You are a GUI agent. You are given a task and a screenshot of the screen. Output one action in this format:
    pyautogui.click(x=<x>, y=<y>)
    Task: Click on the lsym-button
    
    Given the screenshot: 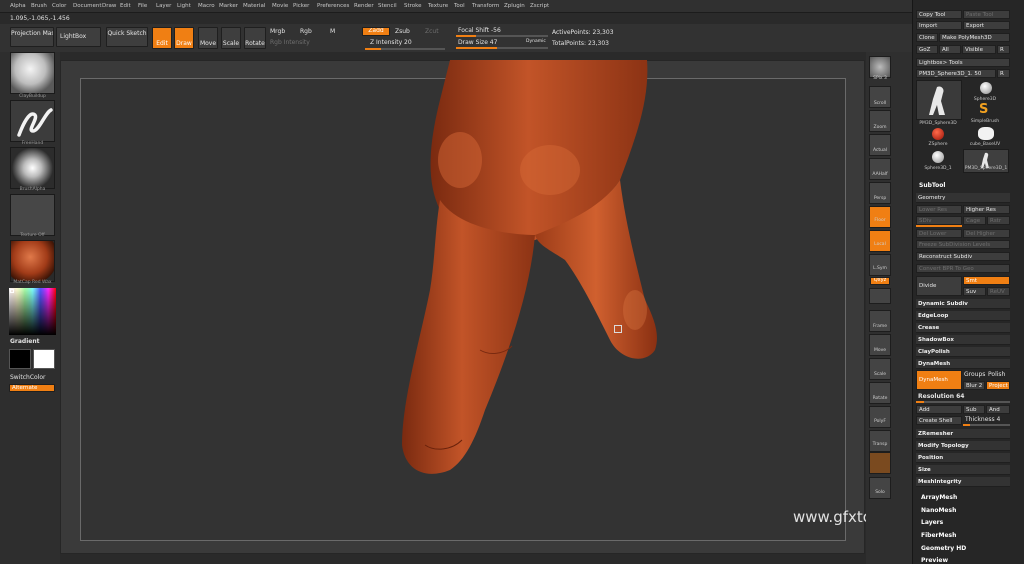 What is the action you would take?
    pyautogui.click(x=880, y=265)
    